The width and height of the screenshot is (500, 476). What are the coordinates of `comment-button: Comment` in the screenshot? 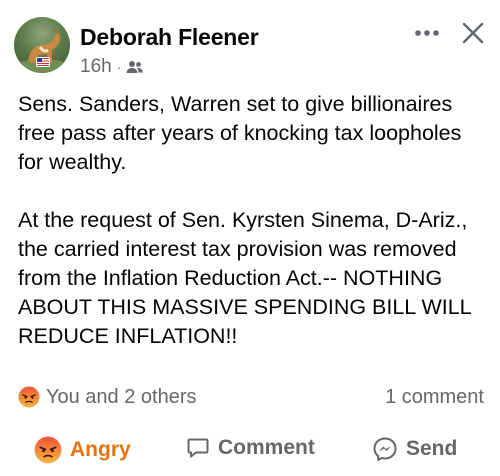 It's located at (250, 448).